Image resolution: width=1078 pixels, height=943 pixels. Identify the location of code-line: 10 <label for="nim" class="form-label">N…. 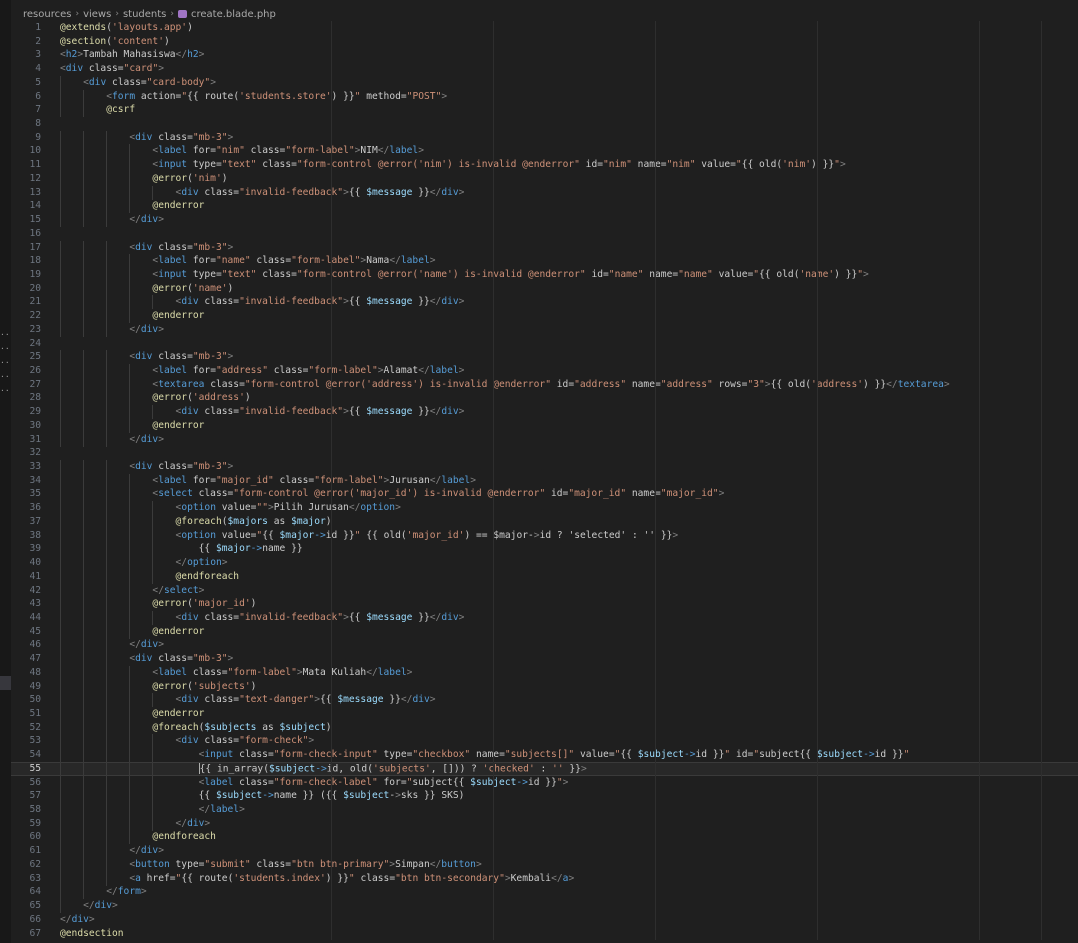
(544, 151).